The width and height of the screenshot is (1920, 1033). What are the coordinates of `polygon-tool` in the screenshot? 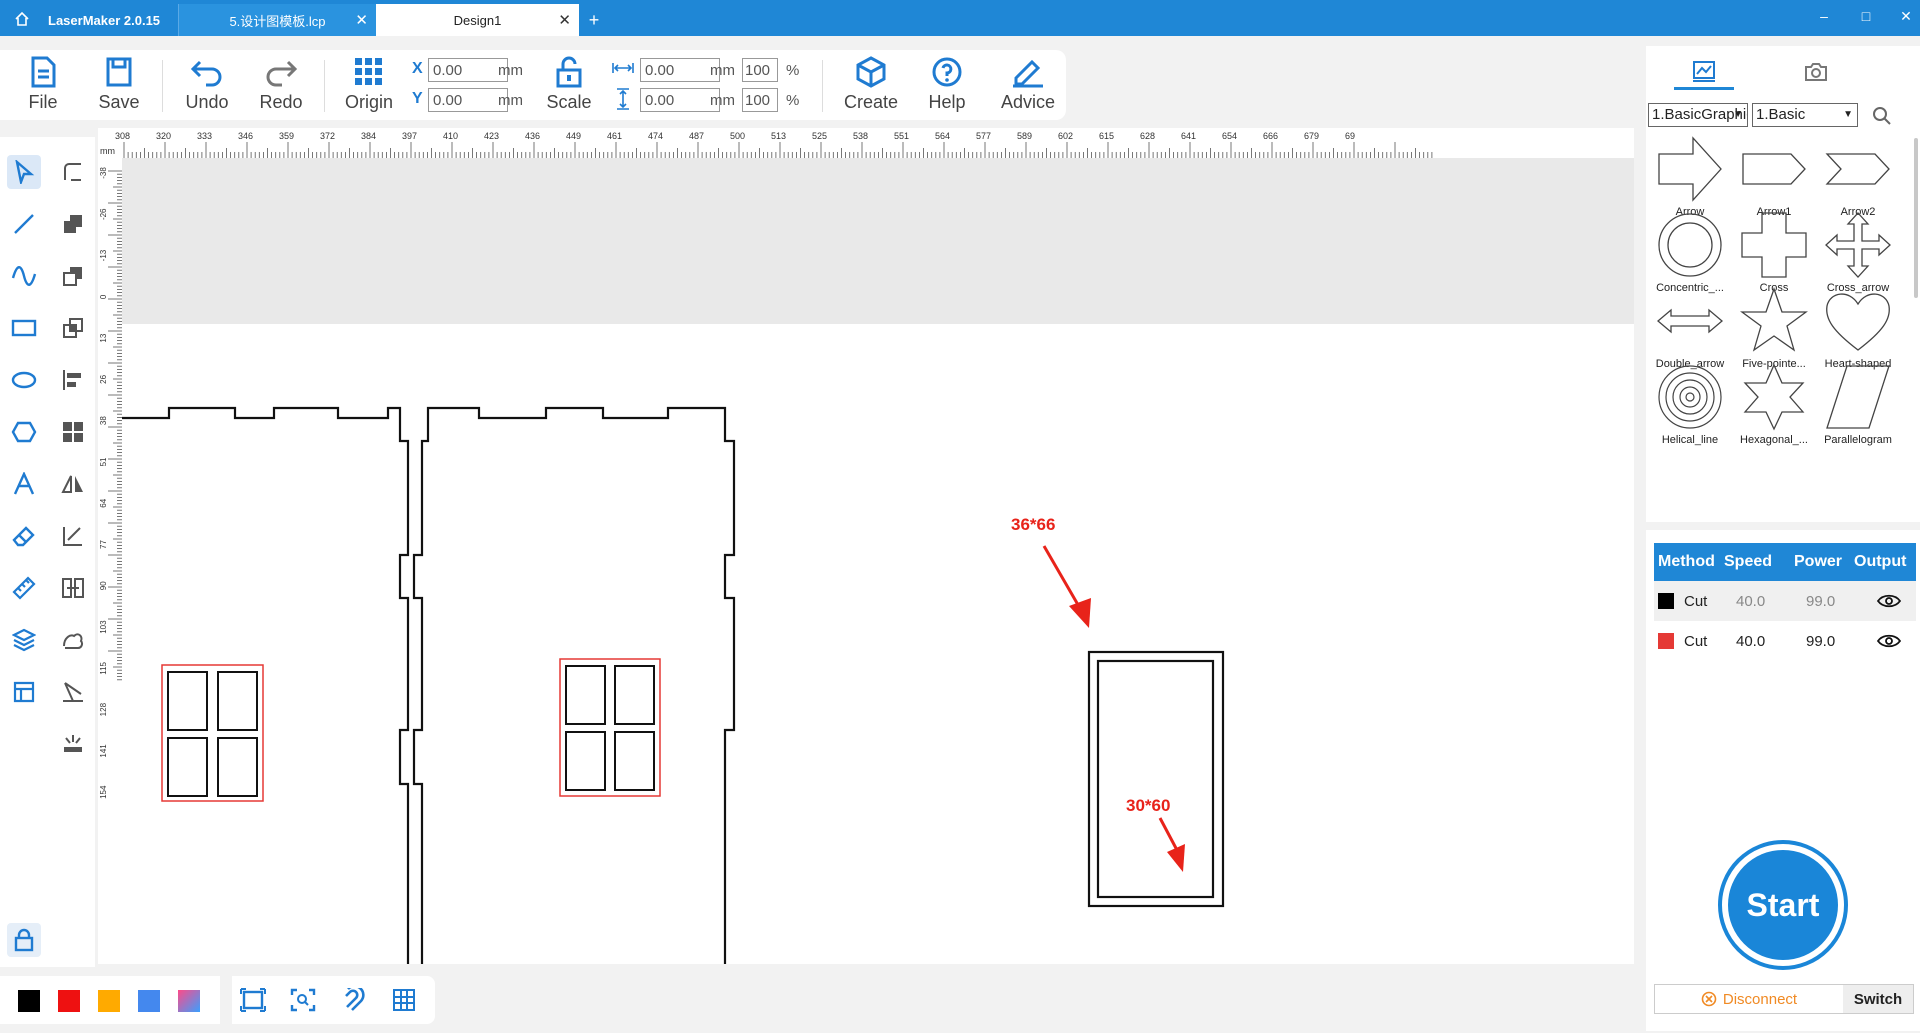 It's located at (24, 432).